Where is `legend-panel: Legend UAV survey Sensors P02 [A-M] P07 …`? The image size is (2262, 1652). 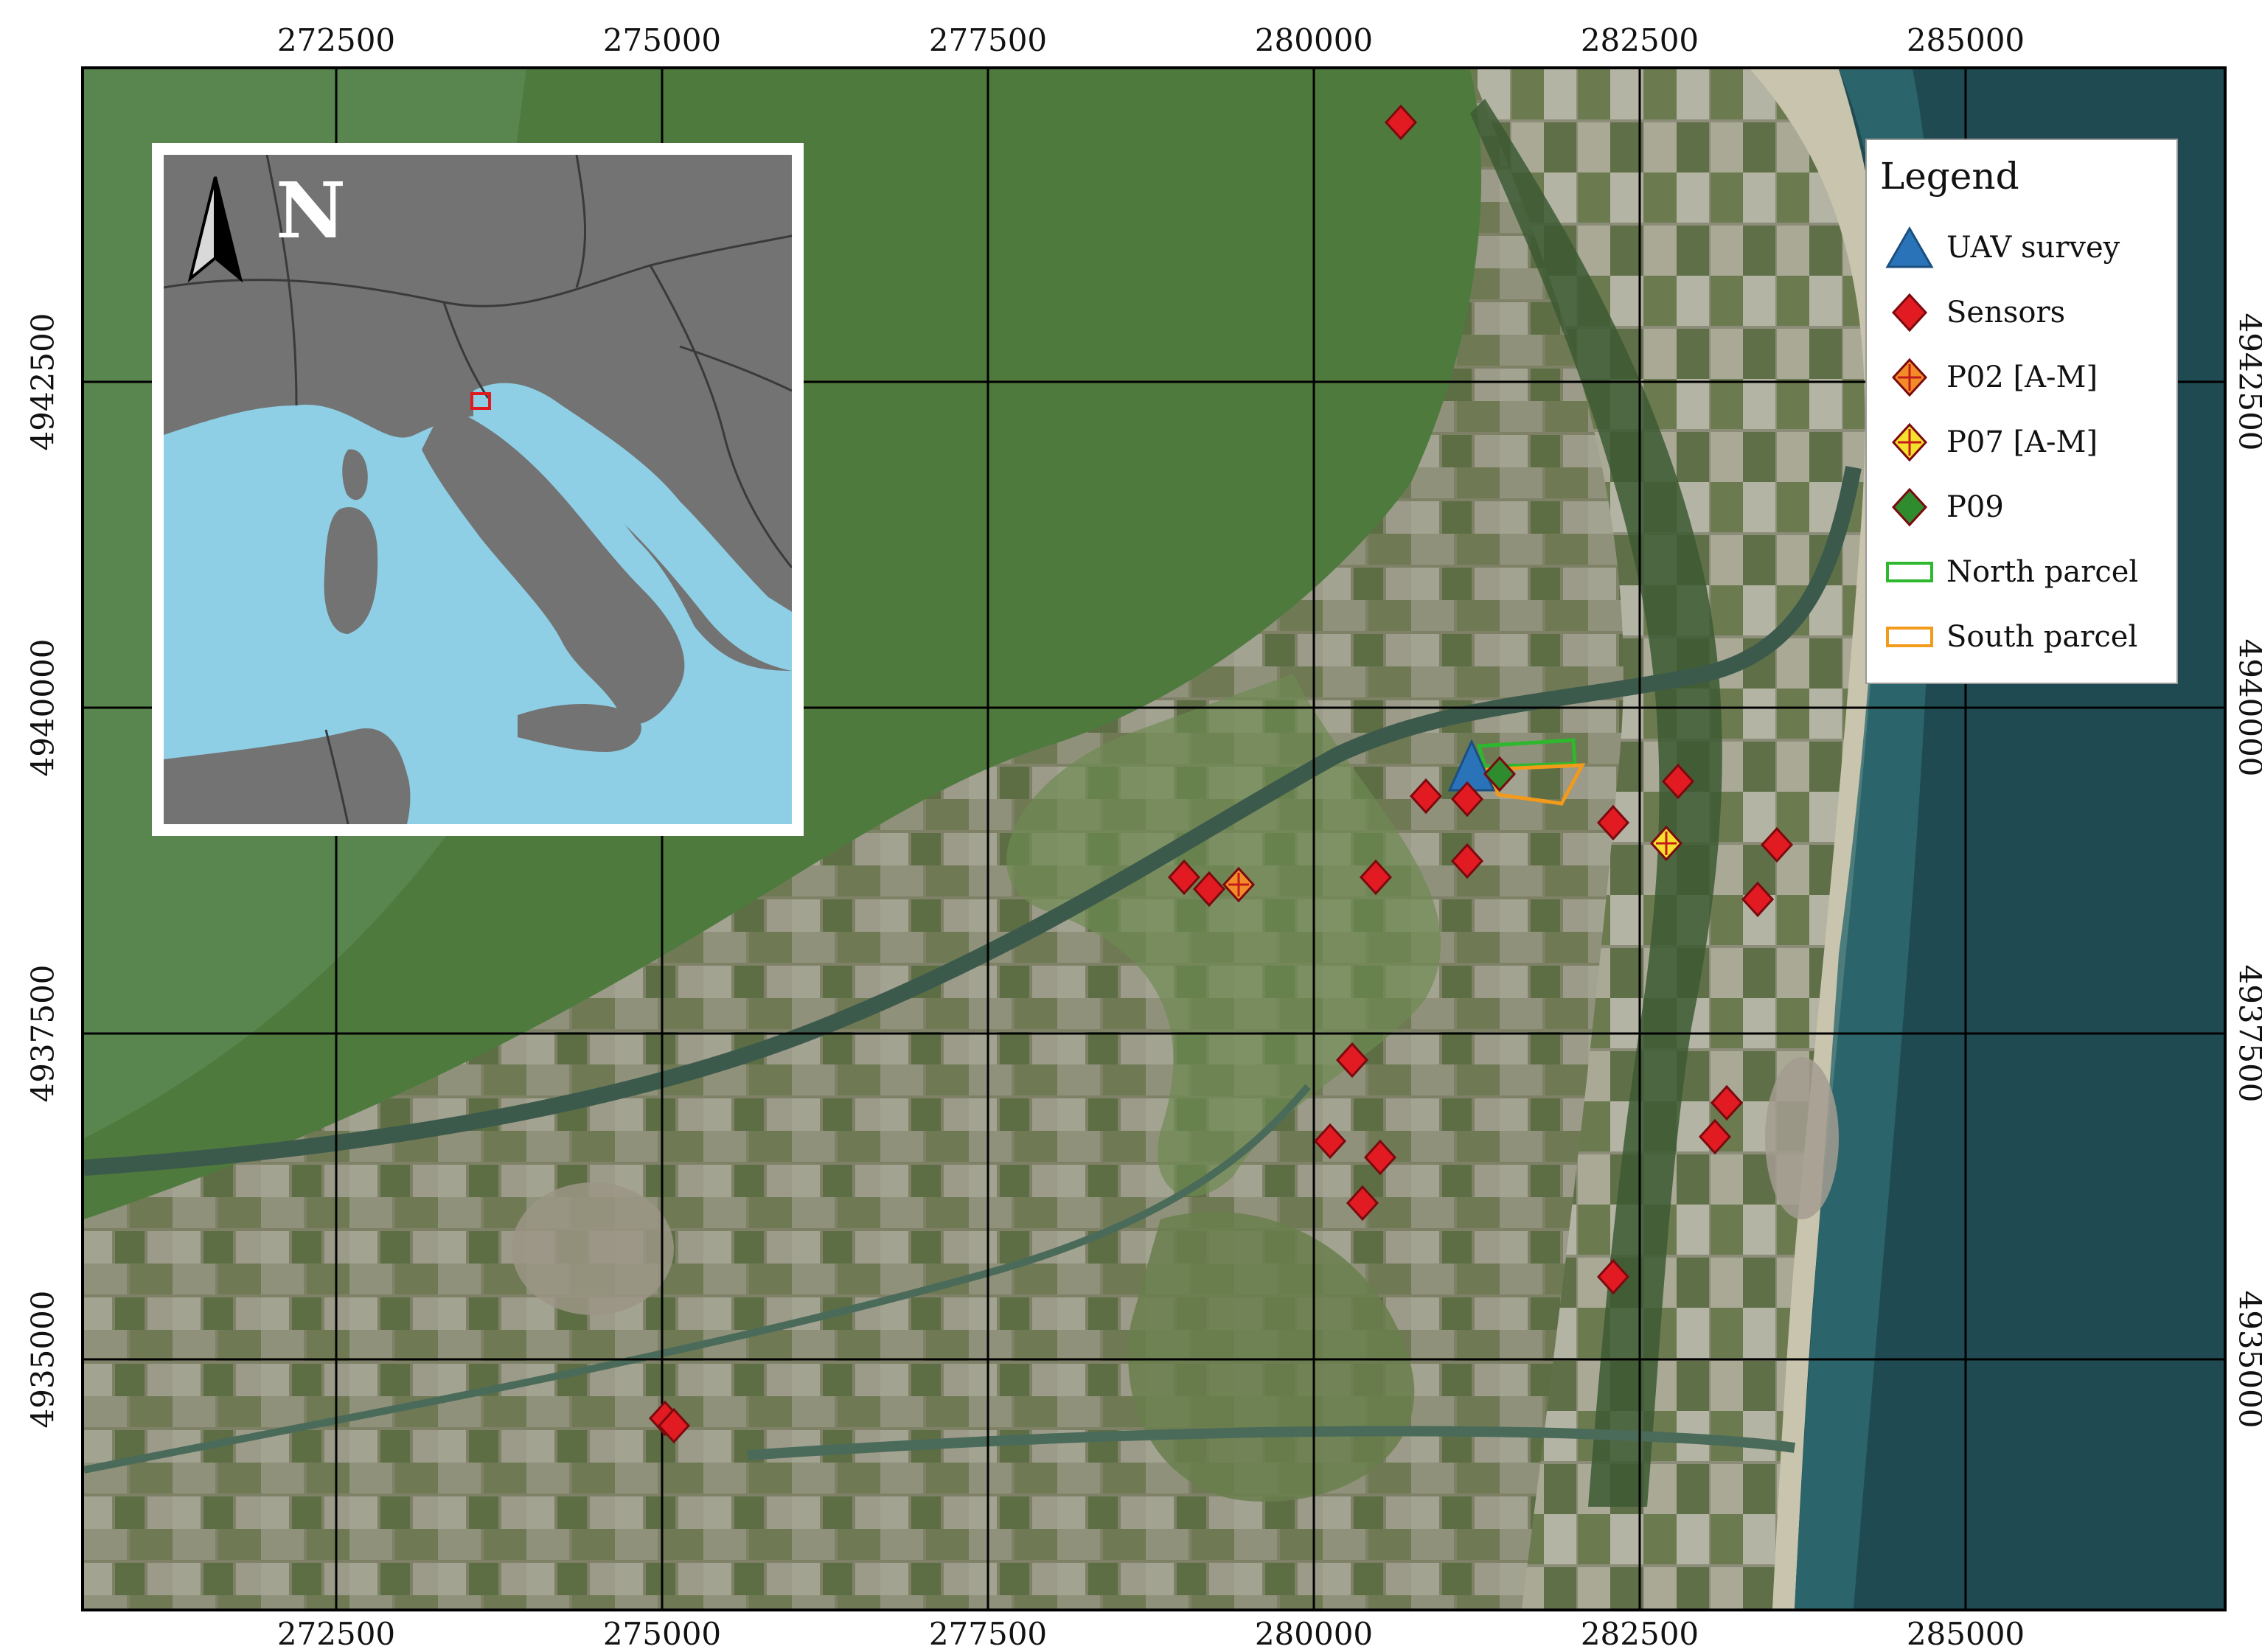 legend-panel: Legend UAV survey Sensors P02 [A-M] P07 … is located at coordinates (2021, 411).